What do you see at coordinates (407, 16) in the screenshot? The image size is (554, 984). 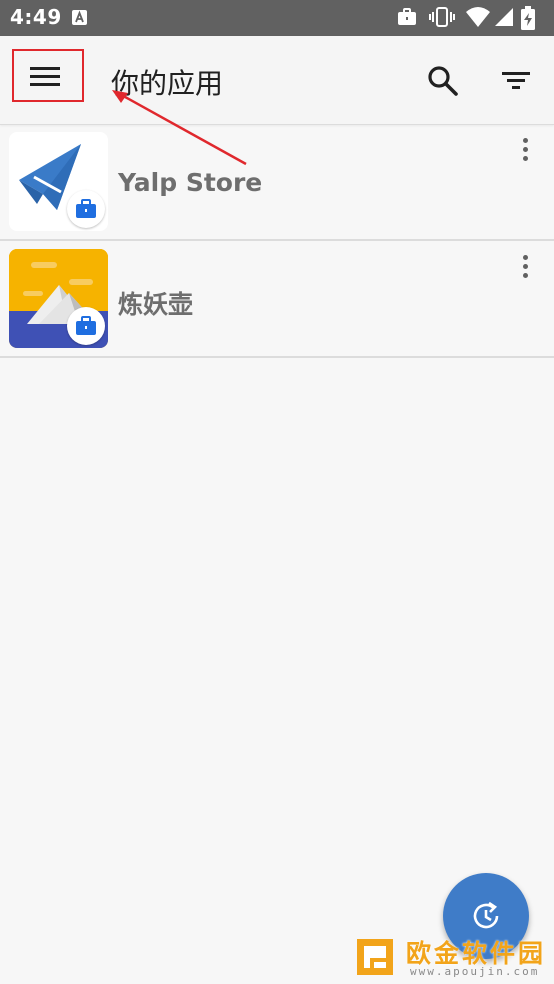 I see `briefcase-icon` at bounding box center [407, 16].